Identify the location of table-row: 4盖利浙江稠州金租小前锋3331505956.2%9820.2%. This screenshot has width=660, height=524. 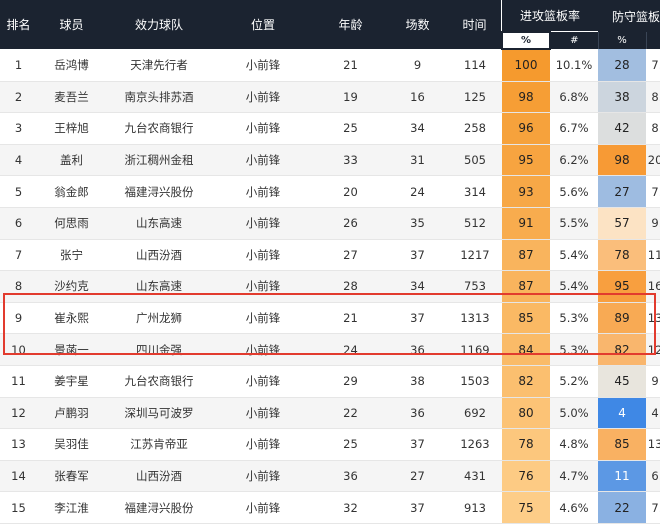
(330, 160).